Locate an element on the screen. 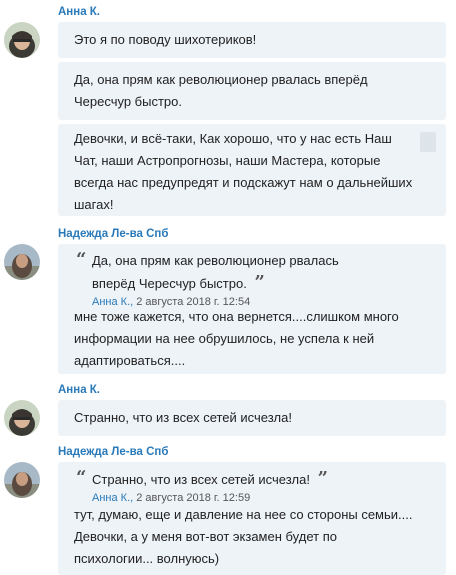 This screenshot has height=575, width=456. message-bubble: Это я по поводу шихотериков! is located at coordinates (252, 40).